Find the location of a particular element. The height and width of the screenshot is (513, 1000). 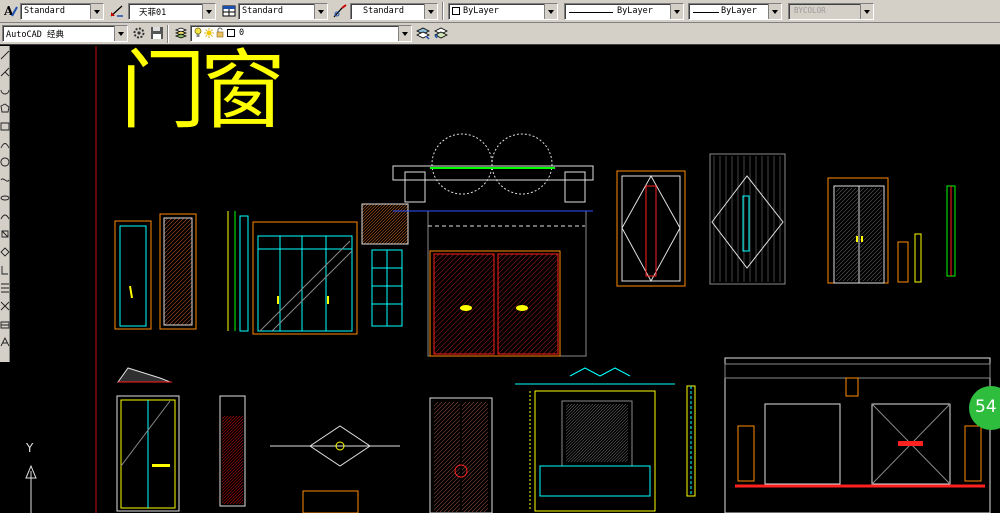

elevation-door is located at coordinates (802, 444).